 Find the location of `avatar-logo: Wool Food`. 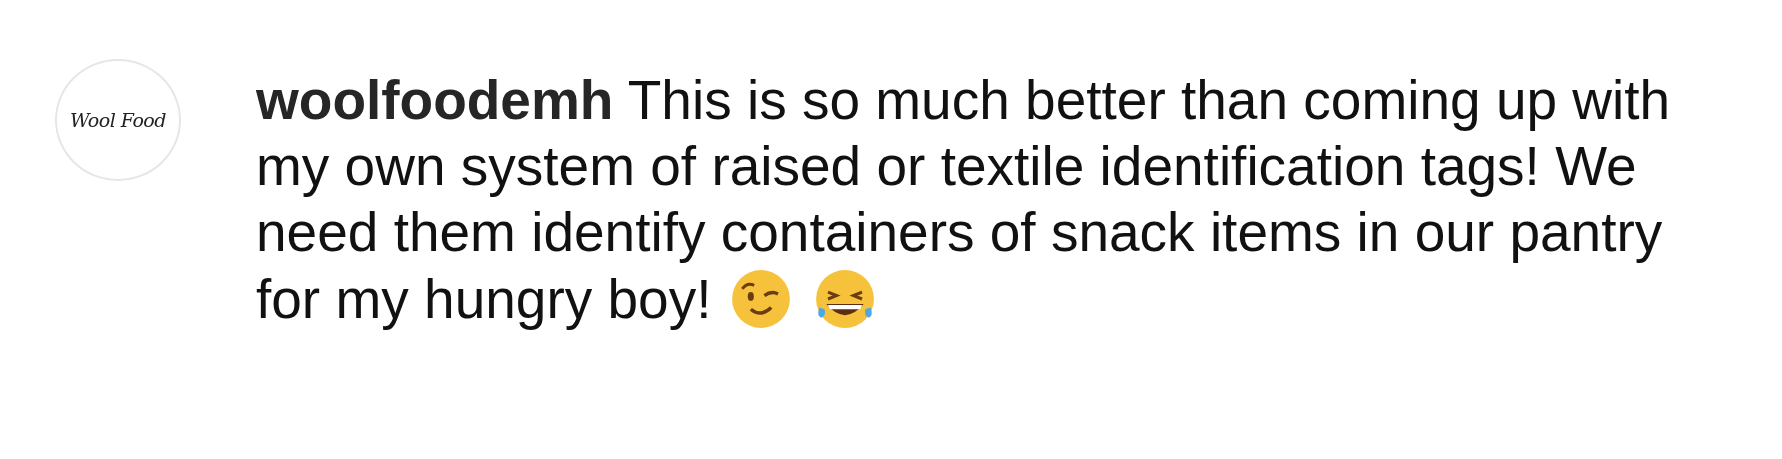

avatar-logo: Wool Food is located at coordinates (118, 120).